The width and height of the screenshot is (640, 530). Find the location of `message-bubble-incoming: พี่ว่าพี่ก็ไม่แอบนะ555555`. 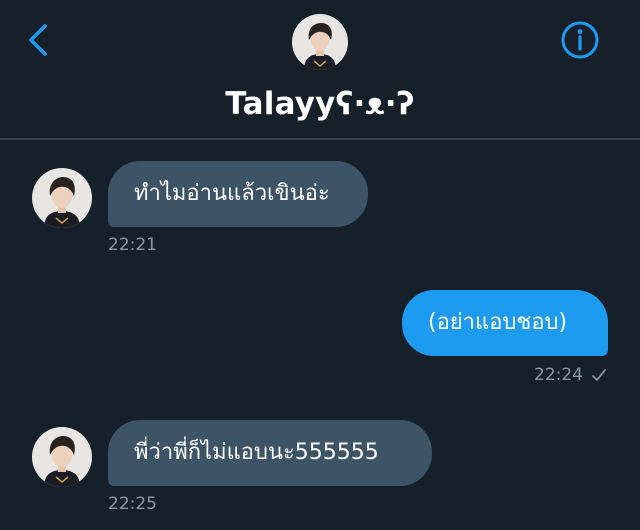

message-bubble-incoming: พี่ว่าพี่ก็ไม่แอบนะ555555 is located at coordinates (270, 453).